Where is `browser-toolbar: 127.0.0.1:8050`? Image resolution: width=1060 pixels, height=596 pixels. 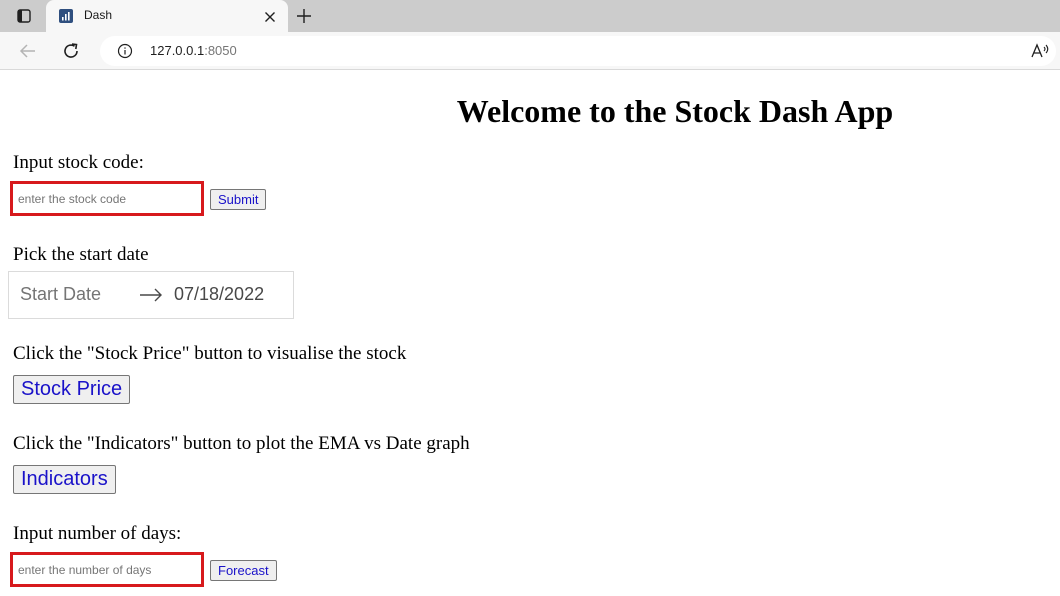
browser-toolbar: 127.0.0.1:8050 is located at coordinates (530, 51).